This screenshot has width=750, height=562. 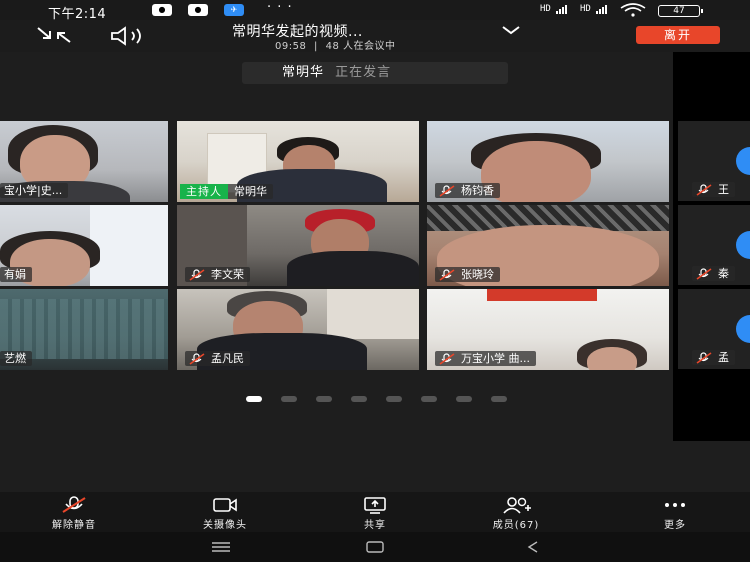 I want to click on status-bar: 下午2:14 ● ● ✈ · · · HD HD 47, so click(x=375, y=11).